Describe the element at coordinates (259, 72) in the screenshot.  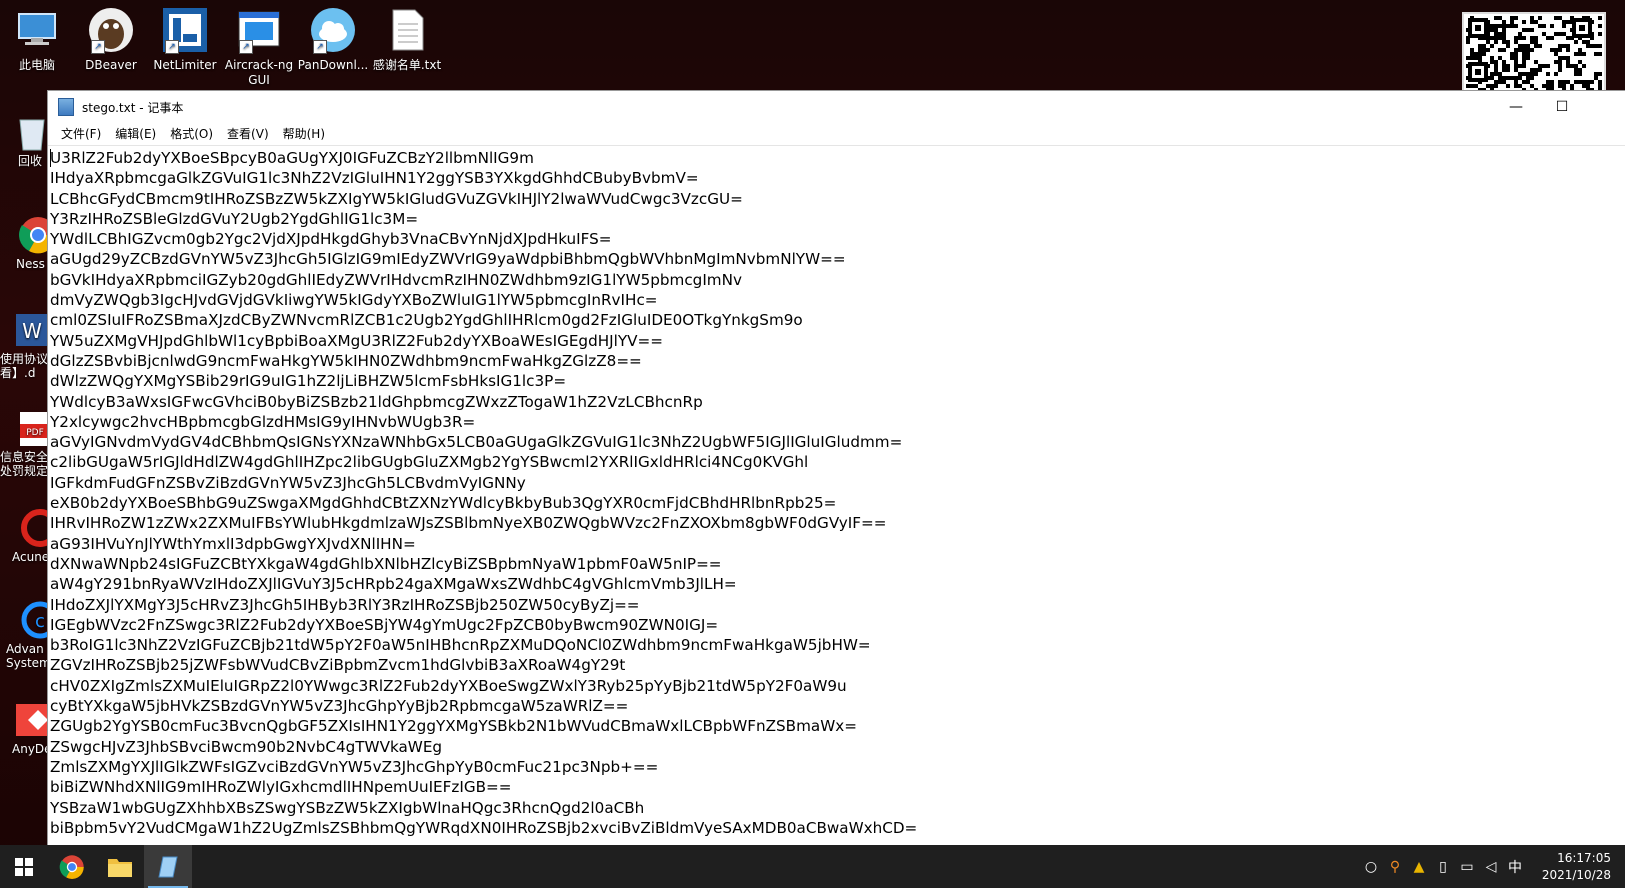
I see `desktop-icon-label: Aircrack-ng GUI` at that location.